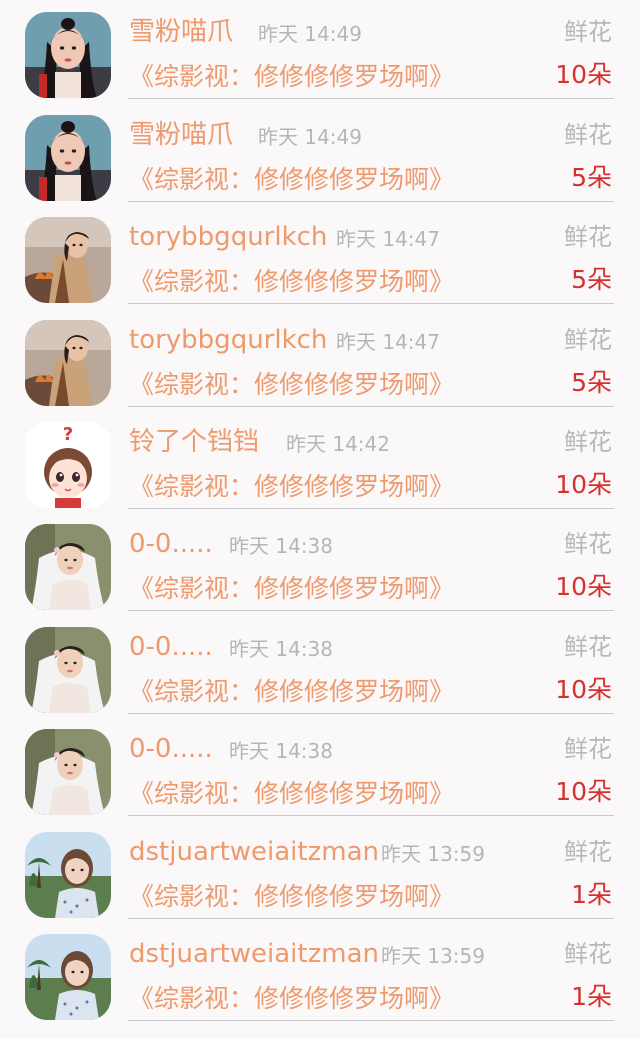  What do you see at coordinates (338, 444) in the screenshot?
I see `send-time: 昨天 14:42` at bounding box center [338, 444].